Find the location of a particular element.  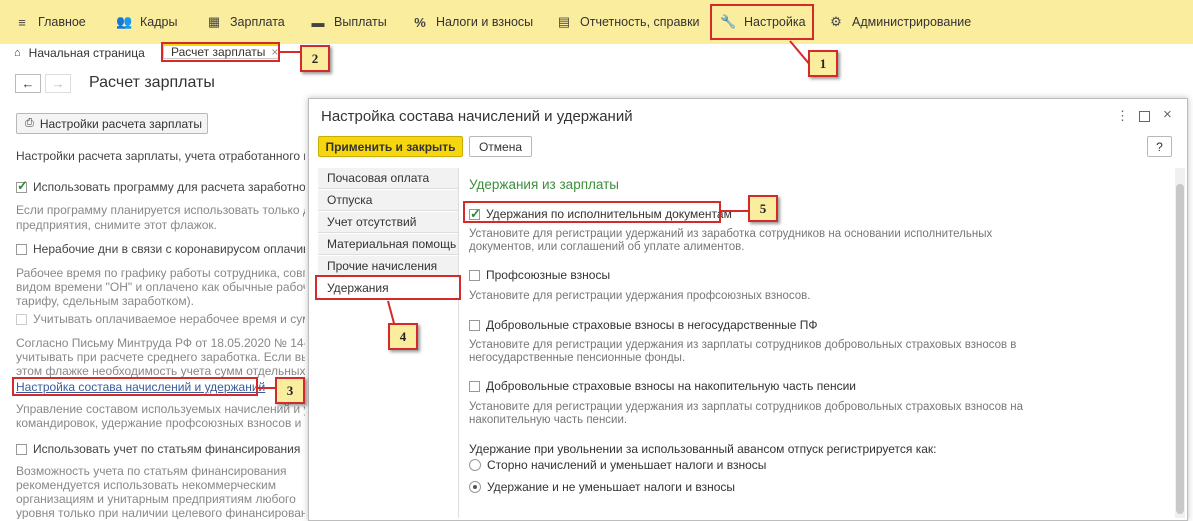

menu-taxes: % Налоги и взносы is located at coordinates (472, 22).